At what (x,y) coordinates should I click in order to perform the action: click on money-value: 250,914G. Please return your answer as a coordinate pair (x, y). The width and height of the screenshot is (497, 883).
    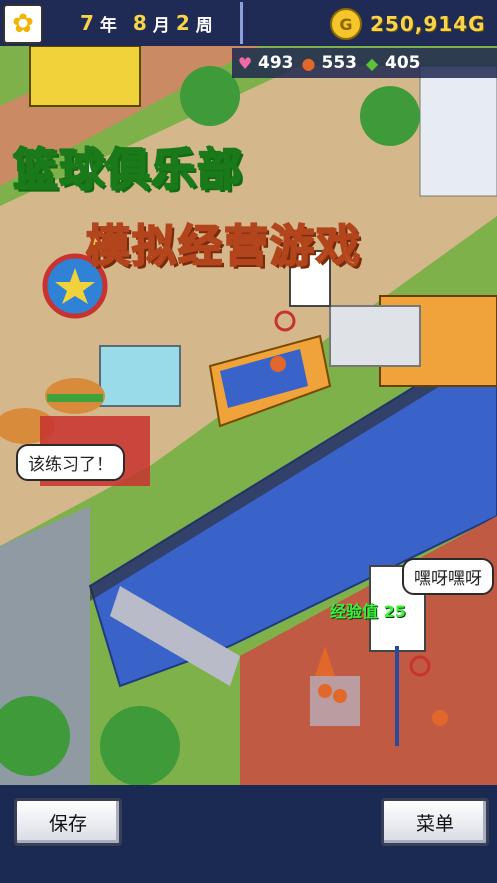
    Looking at the image, I should click on (428, 24).